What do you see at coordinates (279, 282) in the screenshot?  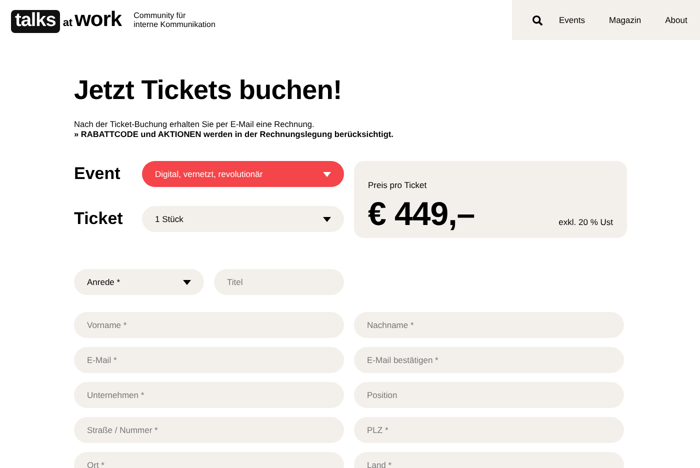 I see `input-field: Titel` at bounding box center [279, 282].